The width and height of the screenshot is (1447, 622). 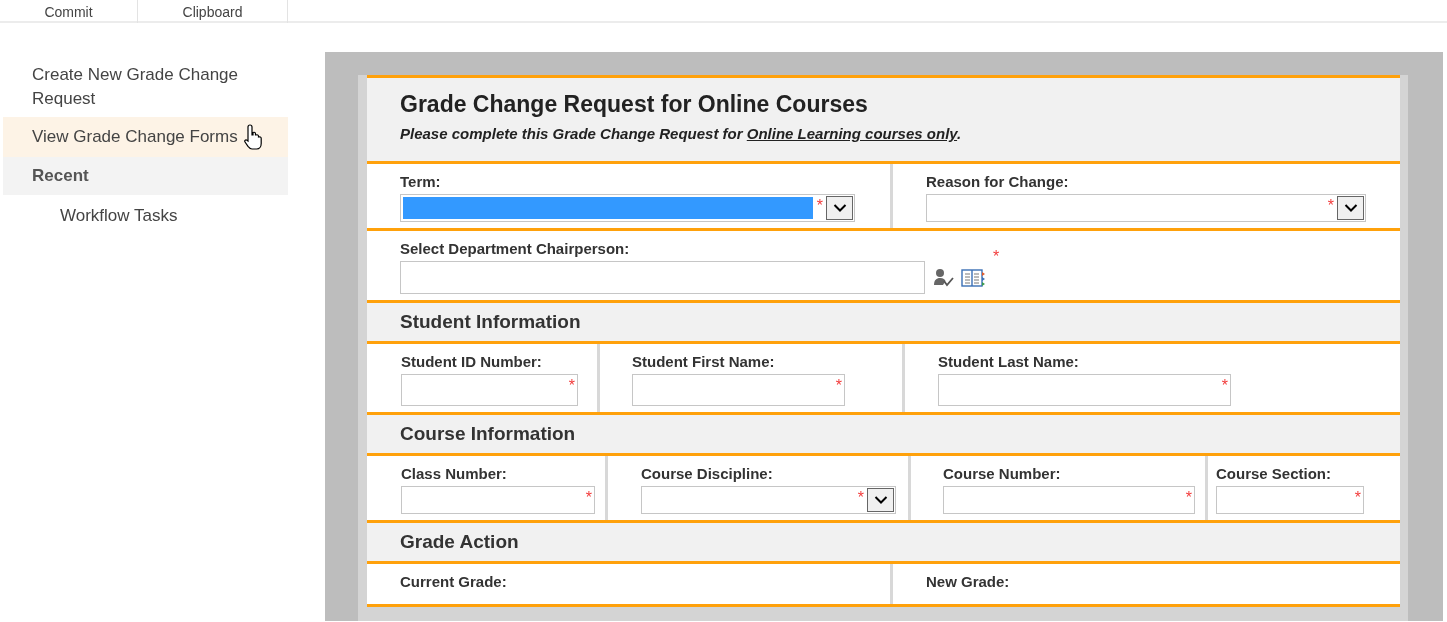 I want to click on nav-heading: Recent, so click(x=145, y=176).